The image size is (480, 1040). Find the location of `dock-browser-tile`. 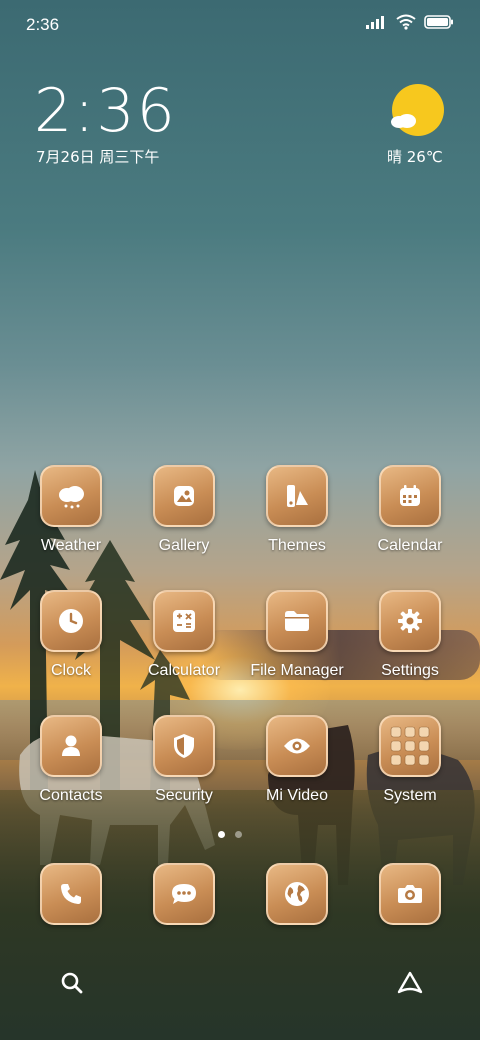

dock-browser-tile is located at coordinates (297, 894).